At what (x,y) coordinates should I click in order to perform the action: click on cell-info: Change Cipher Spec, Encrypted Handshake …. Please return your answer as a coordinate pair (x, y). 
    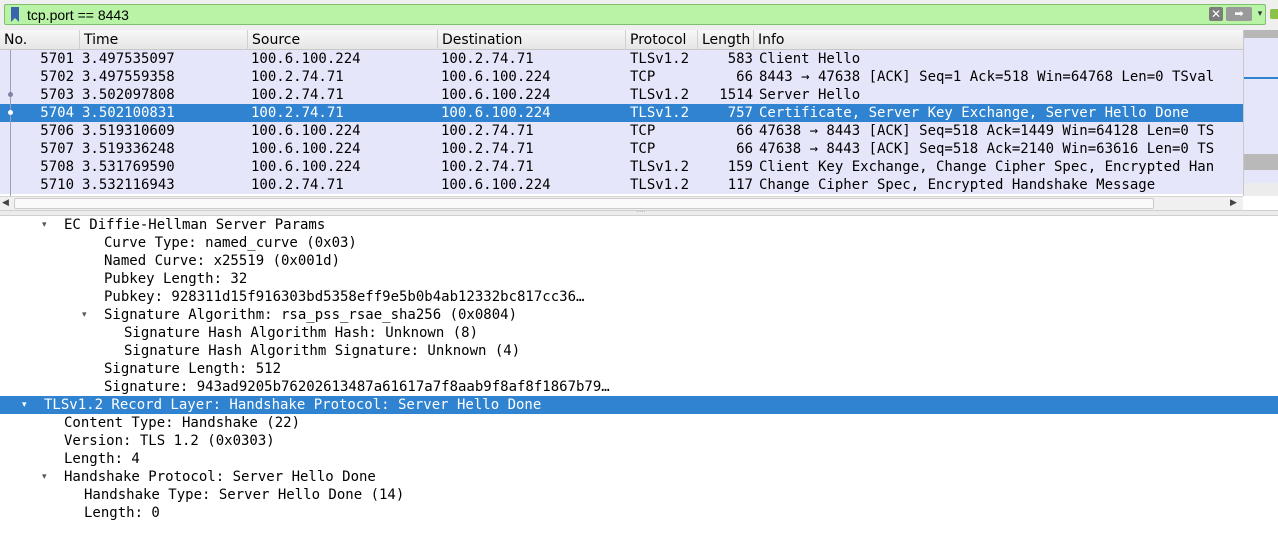
    Looking at the image, I should click on (957, 185).